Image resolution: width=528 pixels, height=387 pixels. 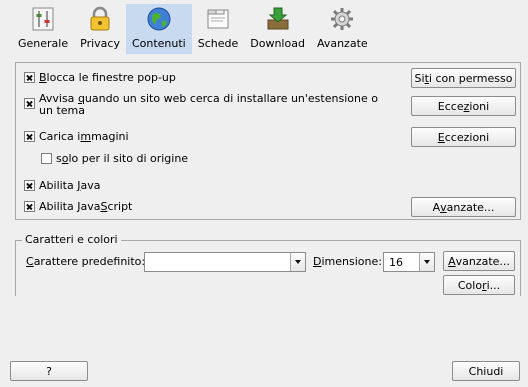 I want to click on toolbar-item-schede: Schede, so click(x=218, y=29).